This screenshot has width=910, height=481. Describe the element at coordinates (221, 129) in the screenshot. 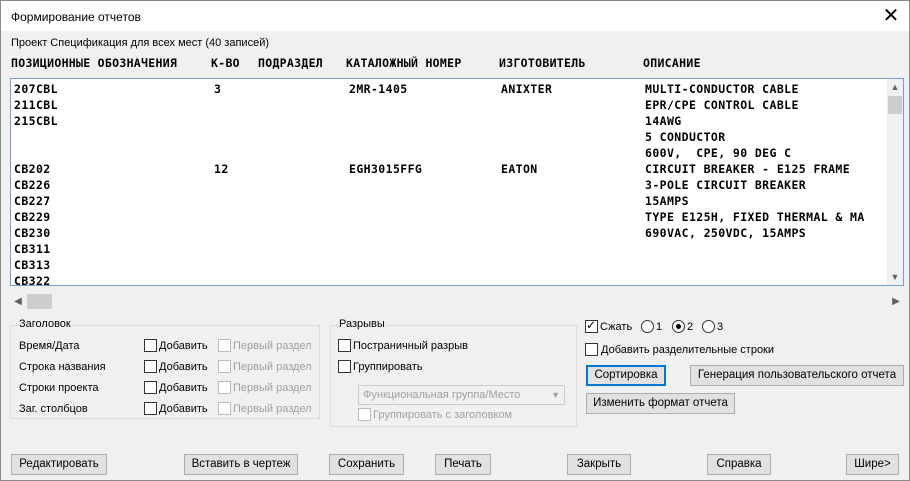

I see `qty-column: 3 12` at that location.